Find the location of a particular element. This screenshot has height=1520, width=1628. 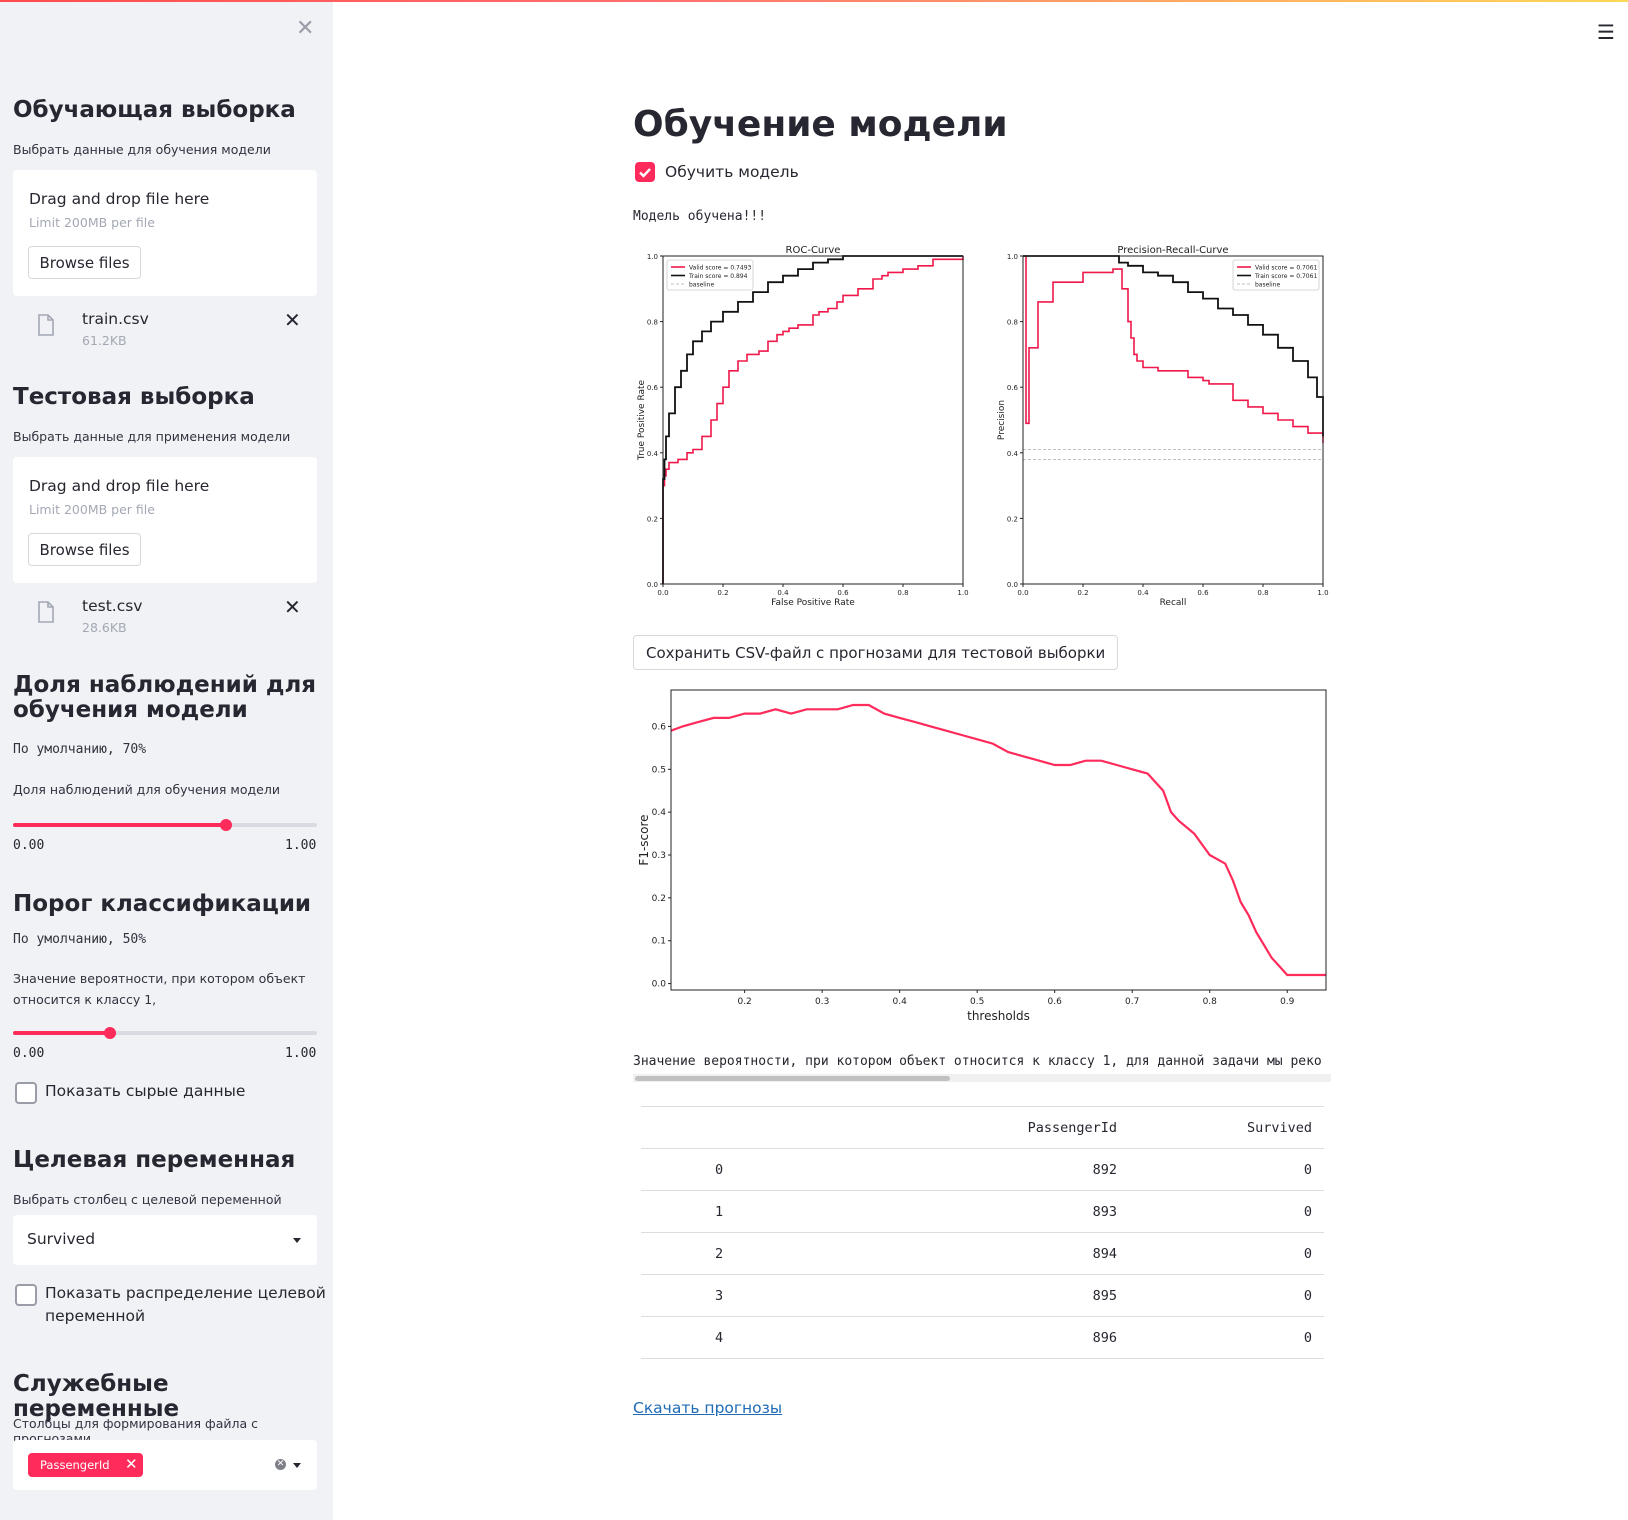

train-heading: Обучающая выборка is located at coordinates (154, 110).